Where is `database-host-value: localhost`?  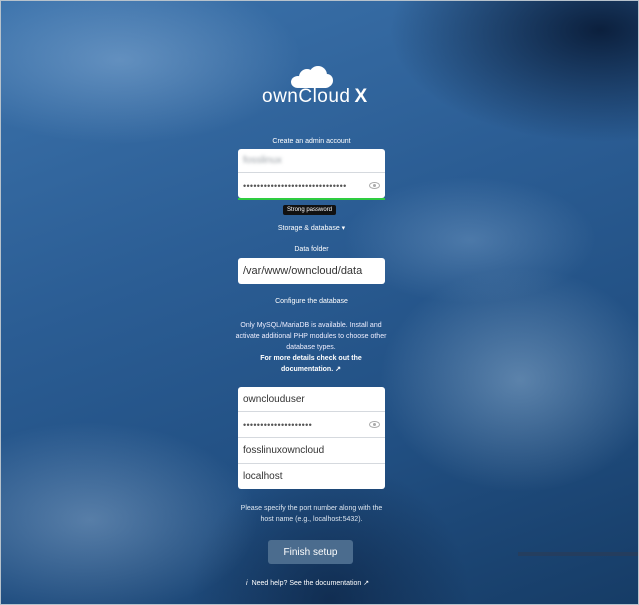
database-host-value: localhost is located at coordinates (263, 476).